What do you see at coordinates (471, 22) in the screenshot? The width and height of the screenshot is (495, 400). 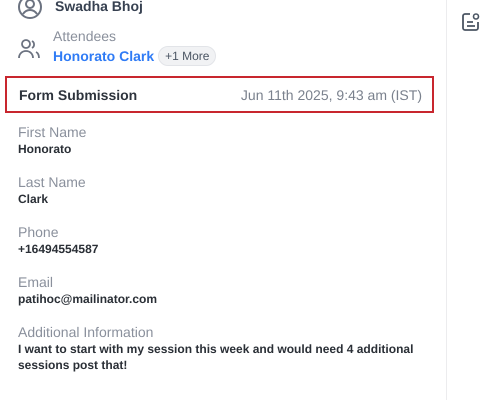 I see `note-icon` at bounding box center [471, 22].